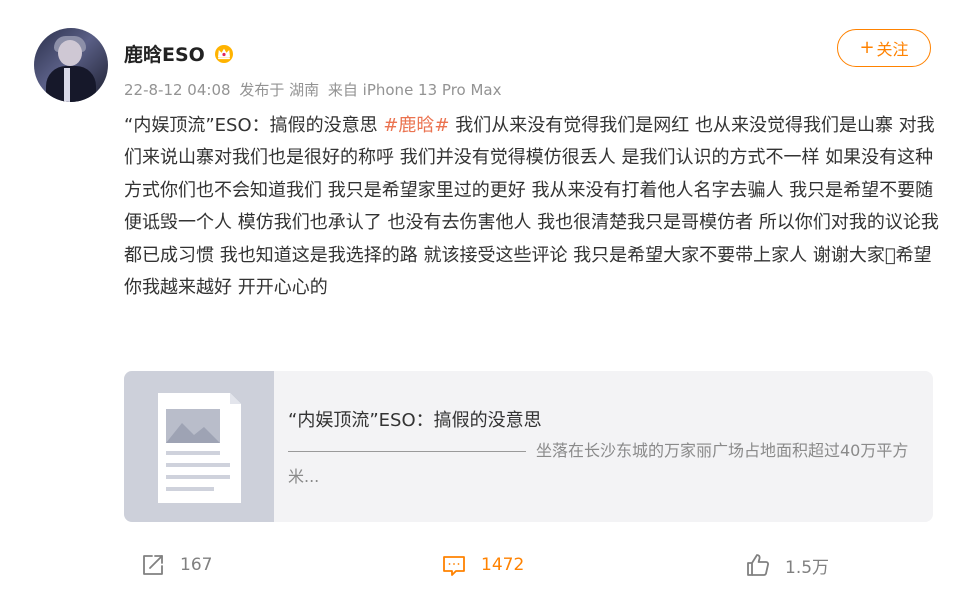 Image resolution: width=954 pixels, height=600 pixels. I want to click on avatar-stripe, so click(67, 85).